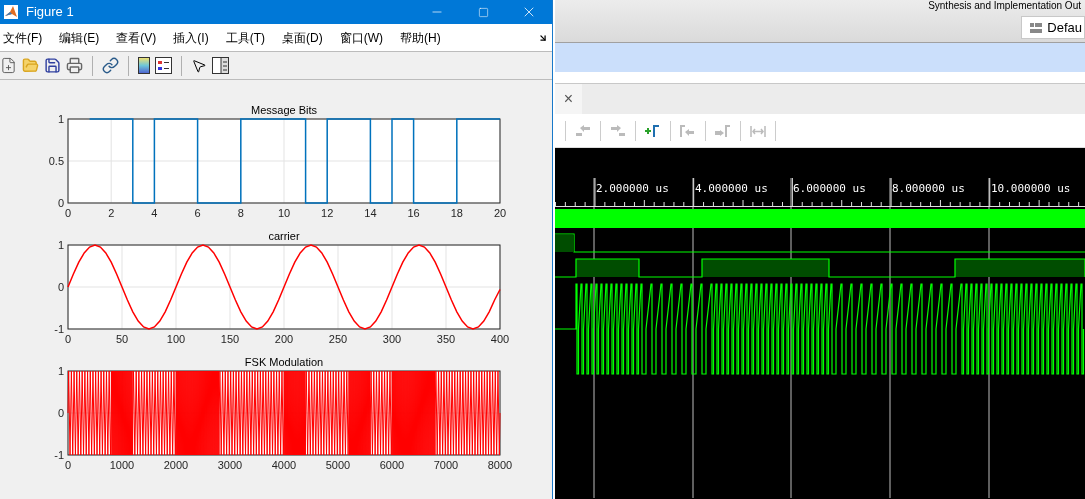 This screenshot has width=1085, height=499. I want to click on maximize-icon, so click(483, 12).